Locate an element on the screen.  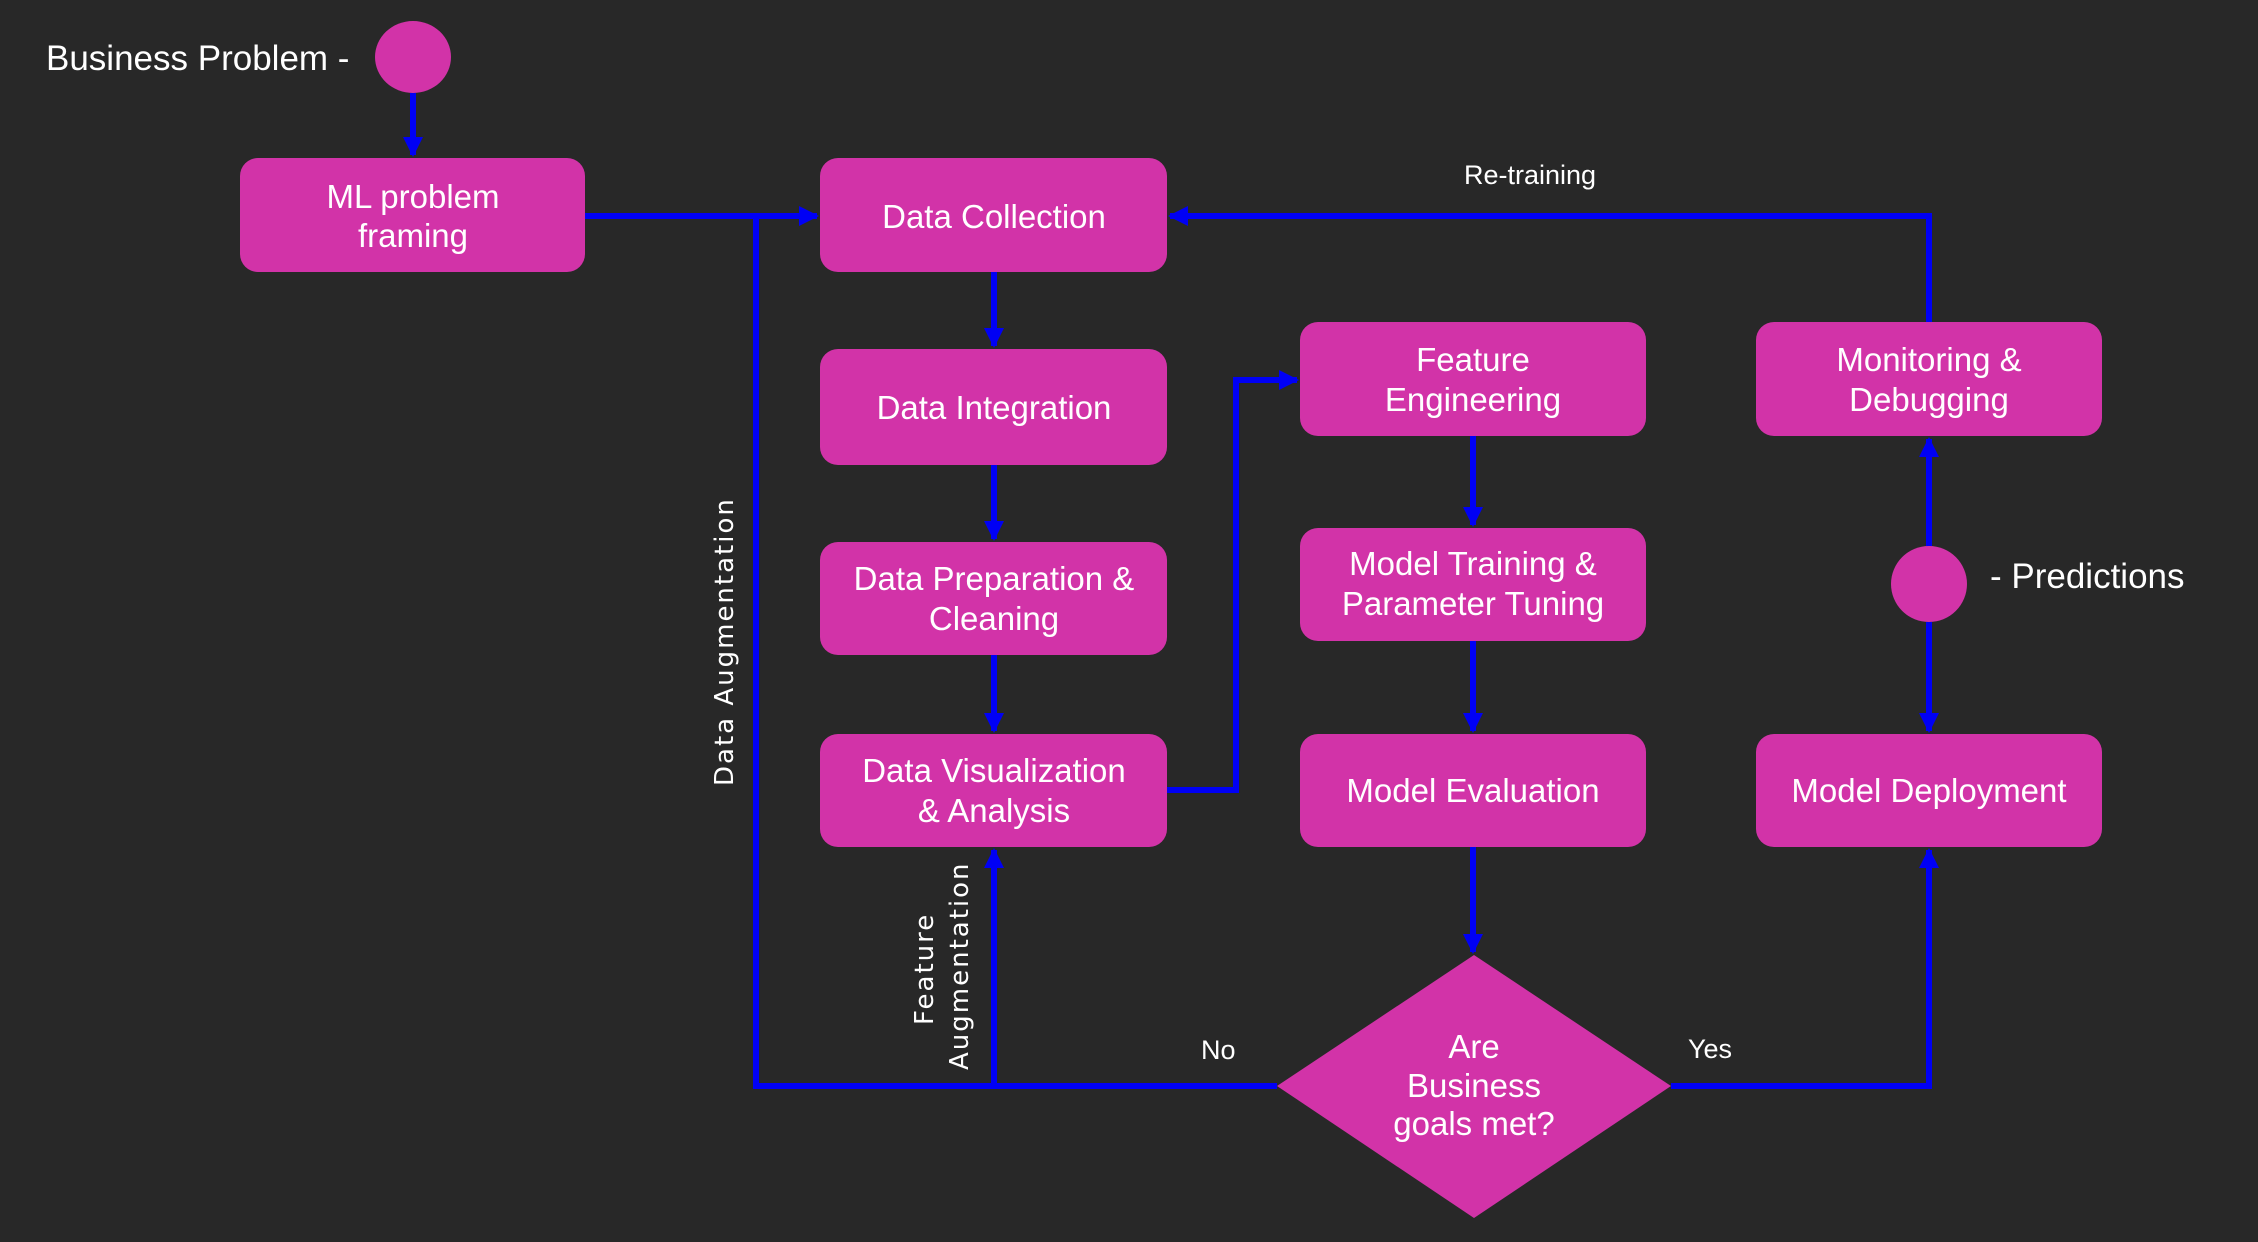
label-feature-augmentation-line2: Augmentation is located at coordinates (960, 965).